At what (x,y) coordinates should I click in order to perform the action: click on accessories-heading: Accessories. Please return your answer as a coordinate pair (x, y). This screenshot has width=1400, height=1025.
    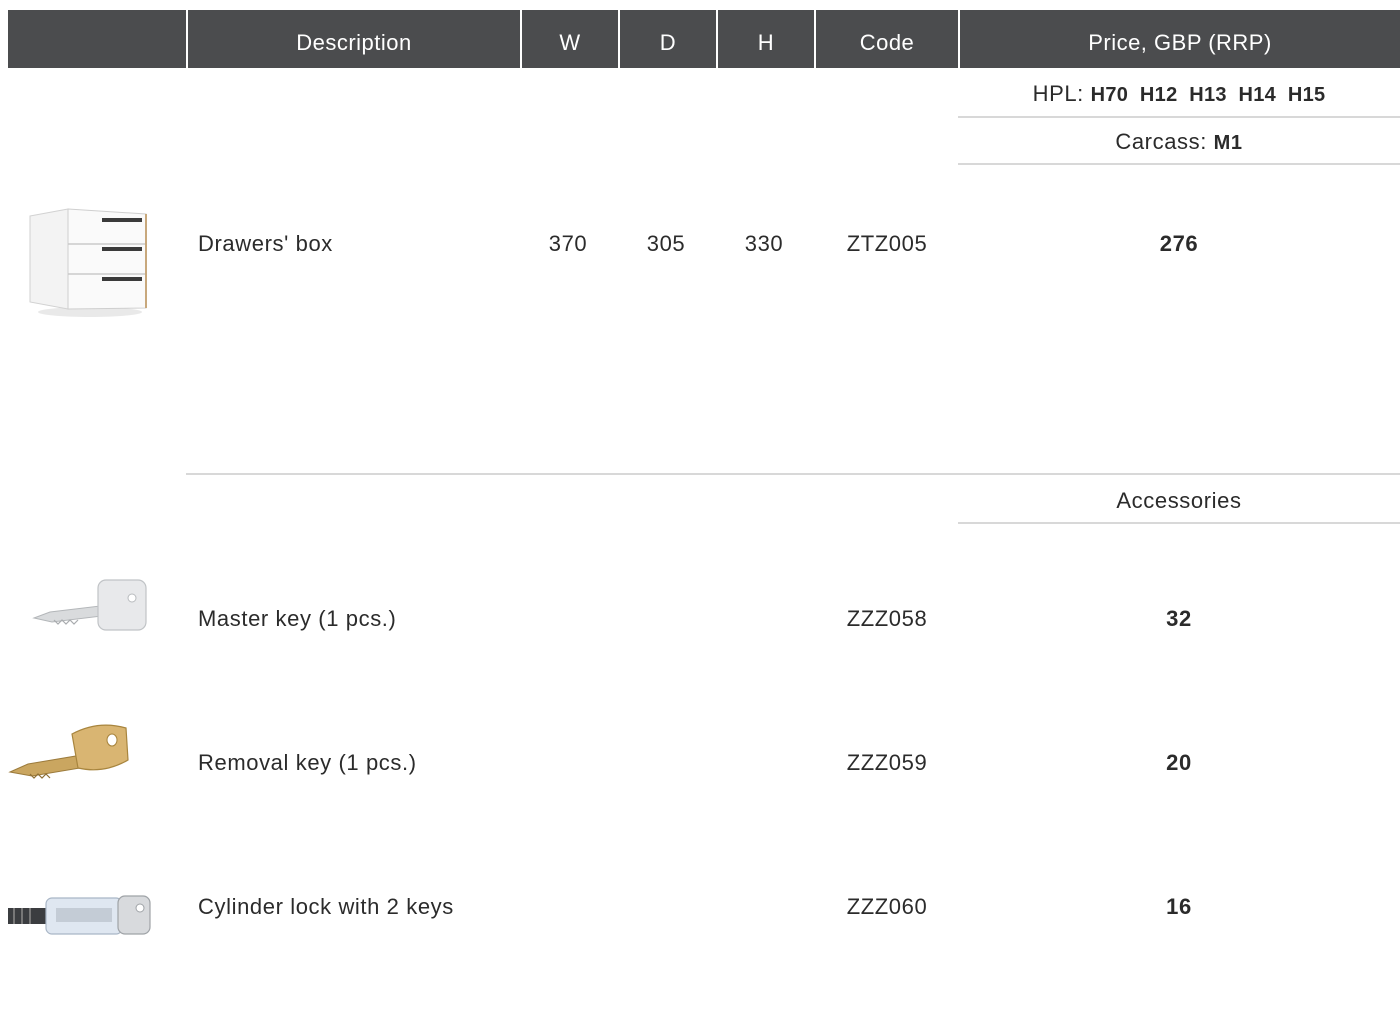
    Looking at the image, I should click on (1179, 500).